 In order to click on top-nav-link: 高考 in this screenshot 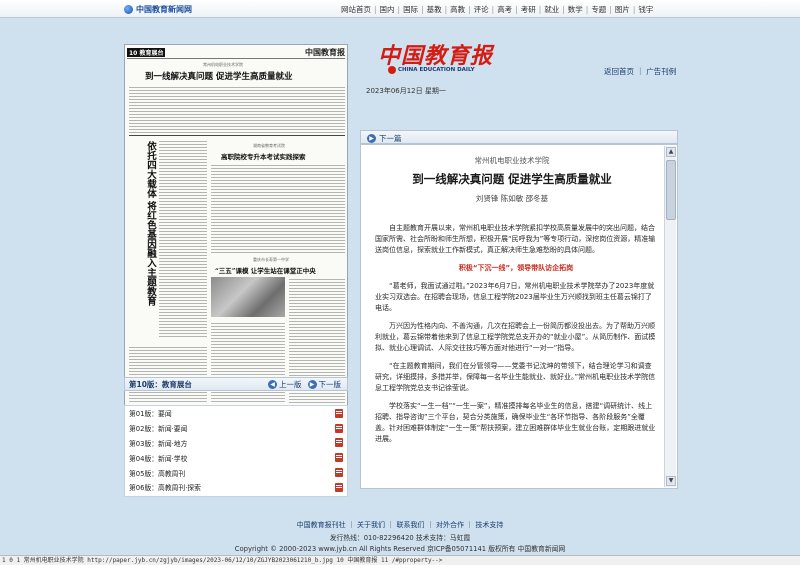, I will do `click(504, 9)`.